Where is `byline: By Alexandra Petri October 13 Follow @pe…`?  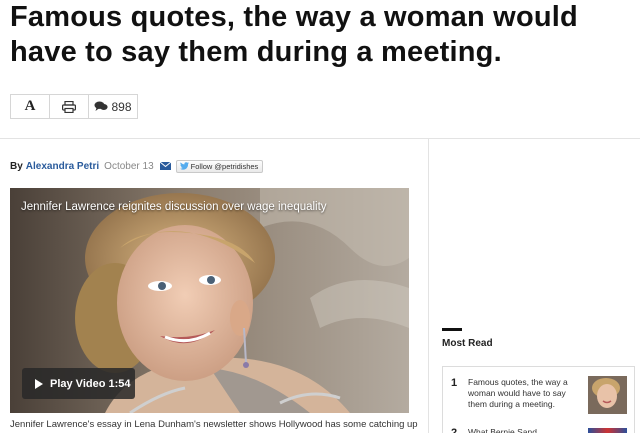
byline: By Alexandra Petri October 13 Follow @pe… is located at coordinates (137, 166).